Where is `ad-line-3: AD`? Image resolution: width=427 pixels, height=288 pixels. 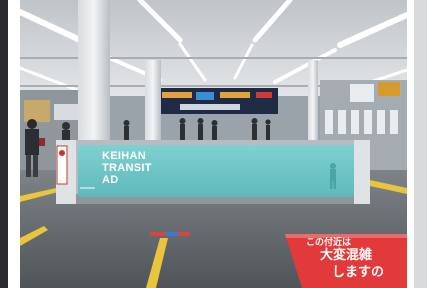 ad-line-3: AD is located at coordinates (110, 180).